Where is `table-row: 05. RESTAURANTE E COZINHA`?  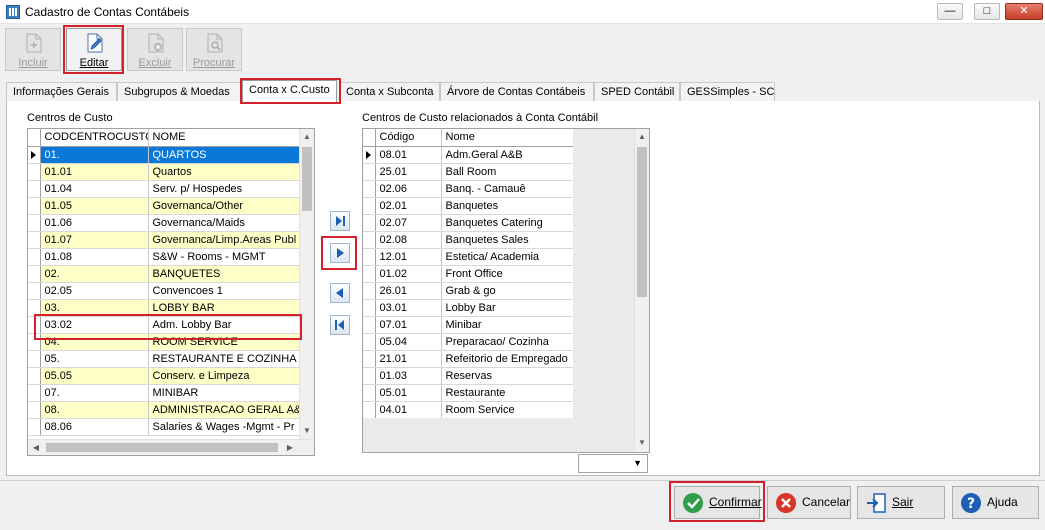
table-row: 05. RESTAURANTE E COZINHA is located at coordinates (164, 359).